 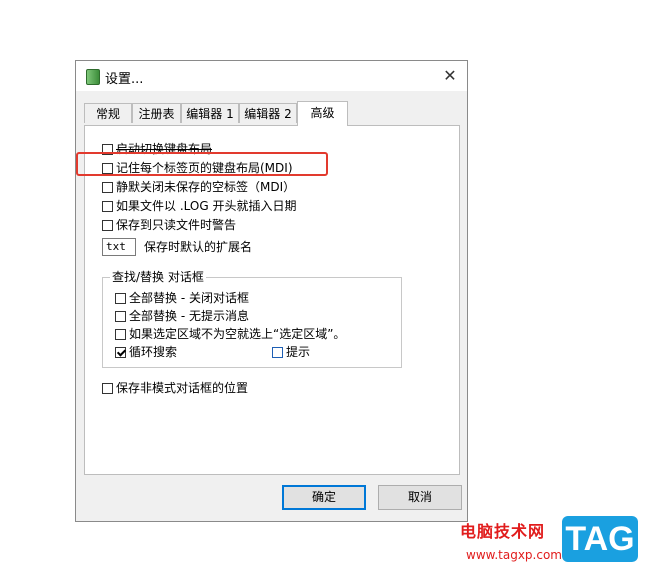 What do you see at coordinates (271, 76) in the screenshot?
I see `title-bar: 设置... ✕` at bounding box center [271, 76].